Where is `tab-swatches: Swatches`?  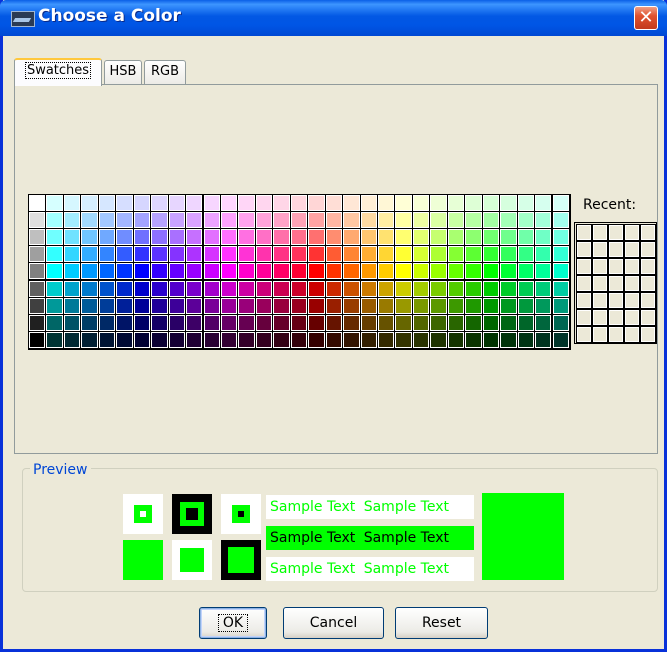
tab-swatches: Swatches is located at coordinates (58, 72).